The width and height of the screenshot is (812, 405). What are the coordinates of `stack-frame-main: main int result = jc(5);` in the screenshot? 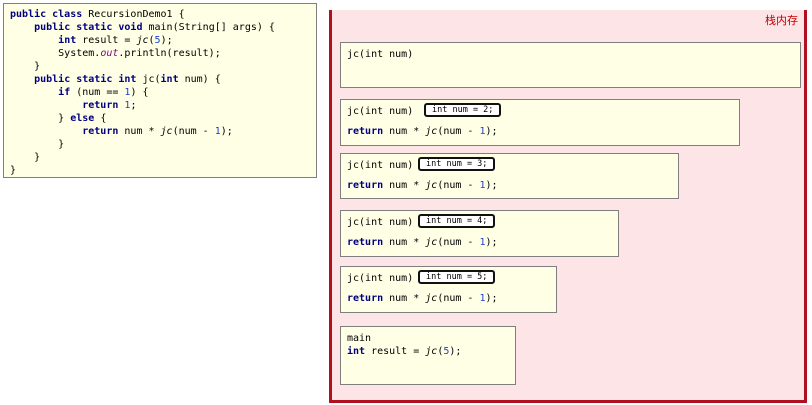 It's located at (428, 355).